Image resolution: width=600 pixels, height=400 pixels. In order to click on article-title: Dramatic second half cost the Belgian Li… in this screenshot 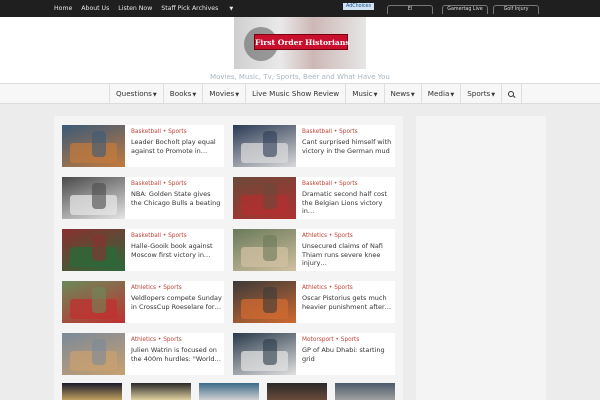, I will do `click(348, 203)`.